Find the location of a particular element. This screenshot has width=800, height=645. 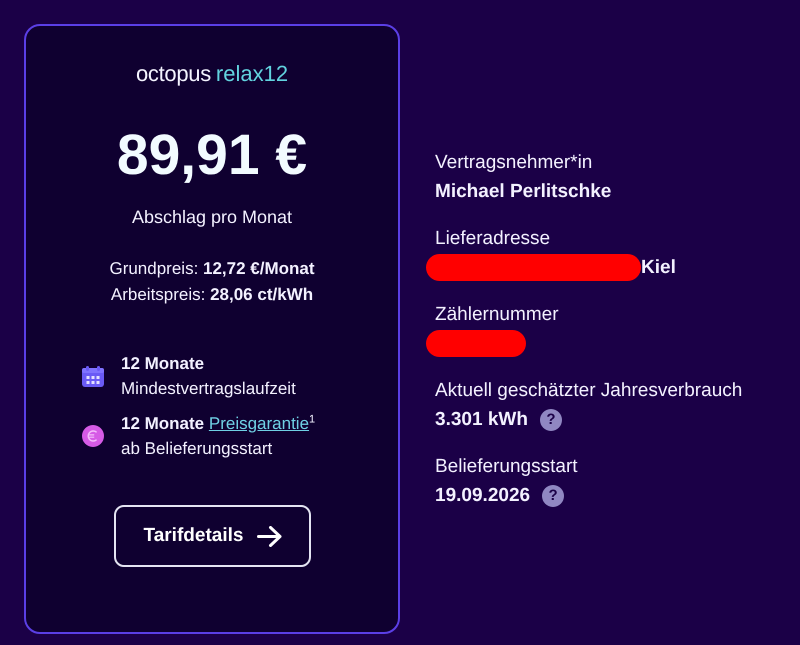

price-guarantee-link: Preisgarantie is located at coordinates (259, 423).